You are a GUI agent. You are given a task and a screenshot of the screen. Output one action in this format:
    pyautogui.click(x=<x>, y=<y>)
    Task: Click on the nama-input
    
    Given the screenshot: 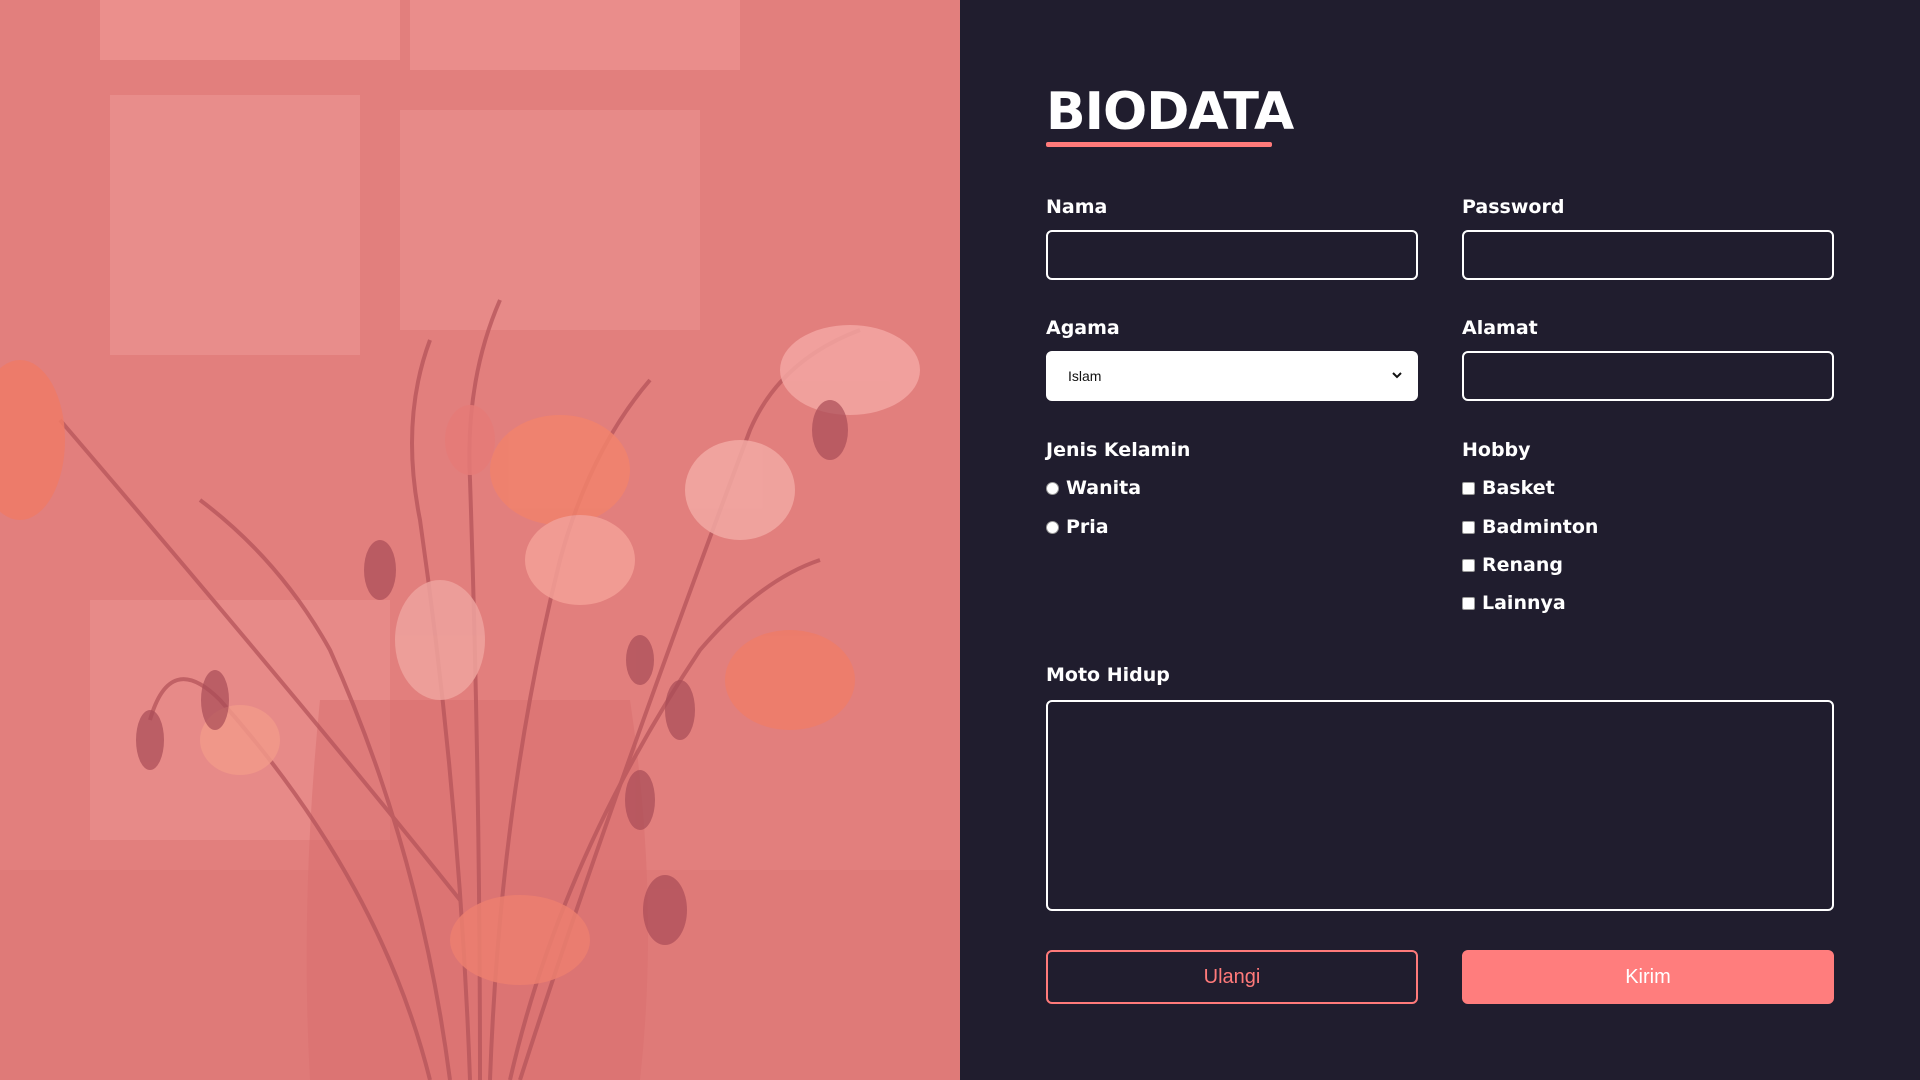 What is the action you would take?
    pyautogui.click(x=1232, y=255)
    